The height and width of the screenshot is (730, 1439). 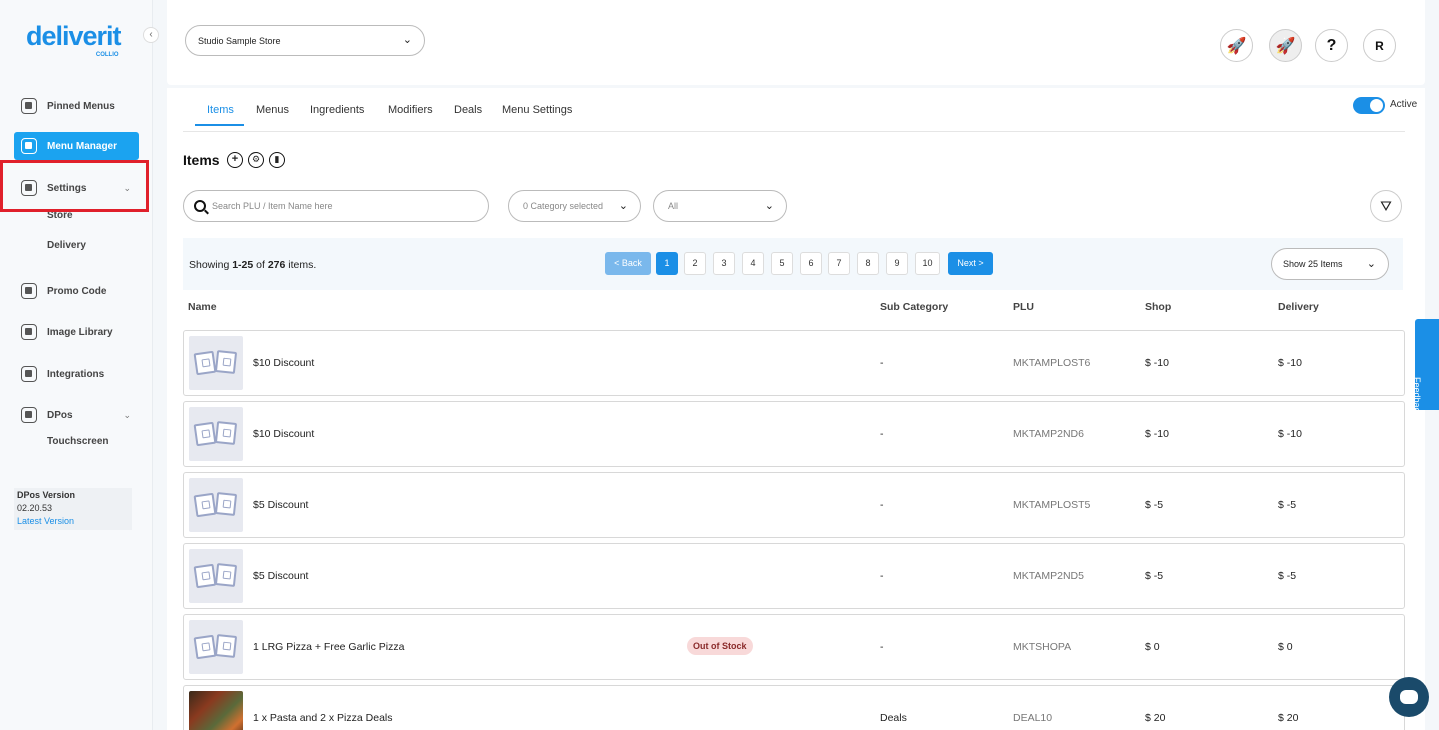 I want to click on filter-icon: ⛛, so click(x=1386, y=206).